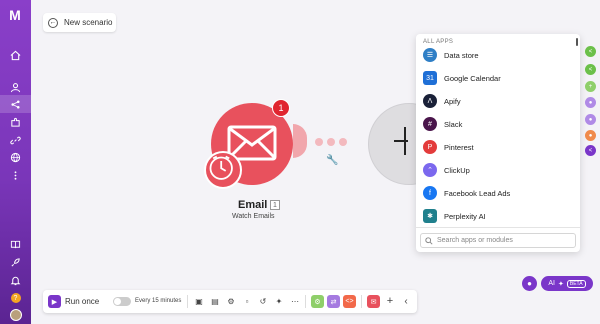 The width and height of the screenshot is (600, 324). Describe the element at coordinates (15, 175) in the screenshot. I see `more-icon` at that location.